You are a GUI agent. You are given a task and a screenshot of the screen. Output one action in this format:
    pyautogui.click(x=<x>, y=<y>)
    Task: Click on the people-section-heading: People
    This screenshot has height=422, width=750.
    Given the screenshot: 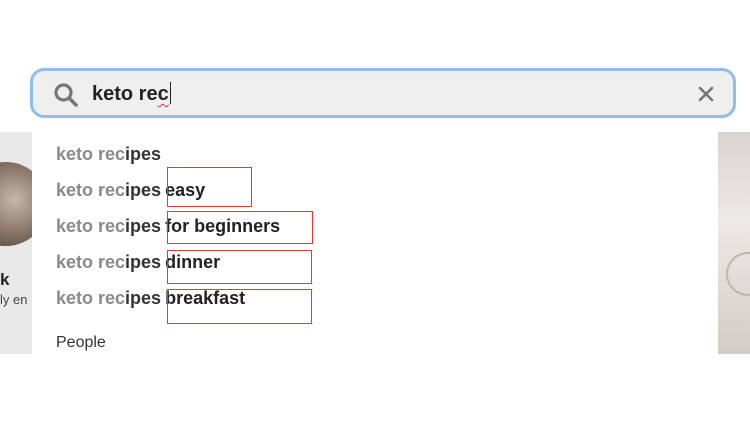 What is the action you would take?
    pyautogui.click(x=81, y=342)
    